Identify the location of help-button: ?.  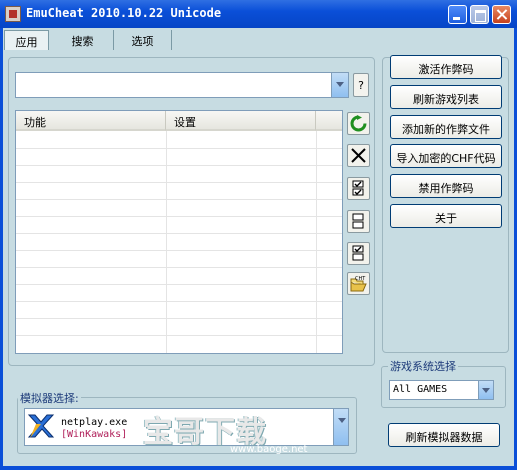
(361, 85).